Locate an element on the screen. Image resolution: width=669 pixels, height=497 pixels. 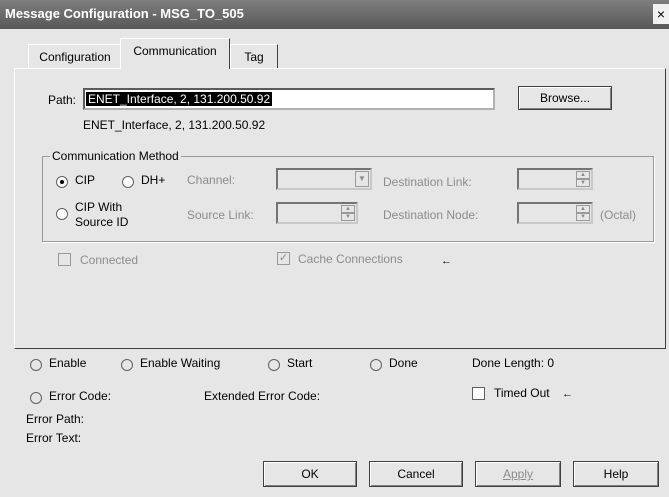
enable-waiting-indicator is located at coordinates (127, 365).